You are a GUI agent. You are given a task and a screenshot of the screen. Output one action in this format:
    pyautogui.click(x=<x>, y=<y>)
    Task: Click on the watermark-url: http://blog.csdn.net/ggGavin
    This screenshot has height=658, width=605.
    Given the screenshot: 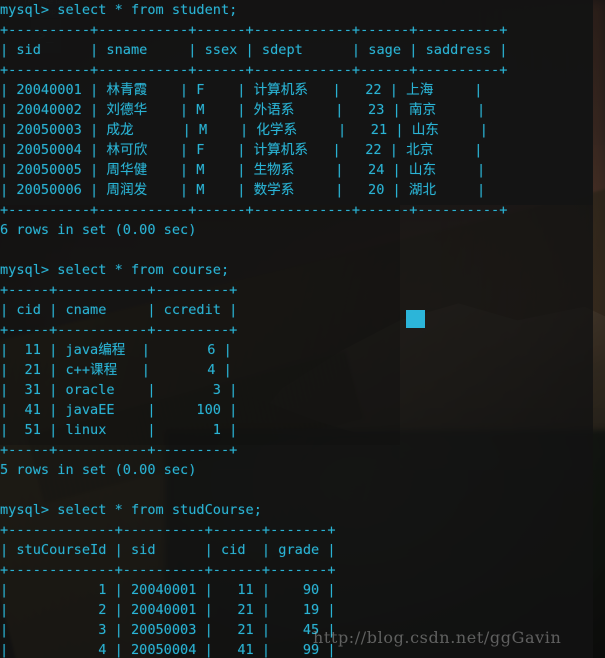 What is the action you would take?
    pyautogui.click(x=437, y=637)
    